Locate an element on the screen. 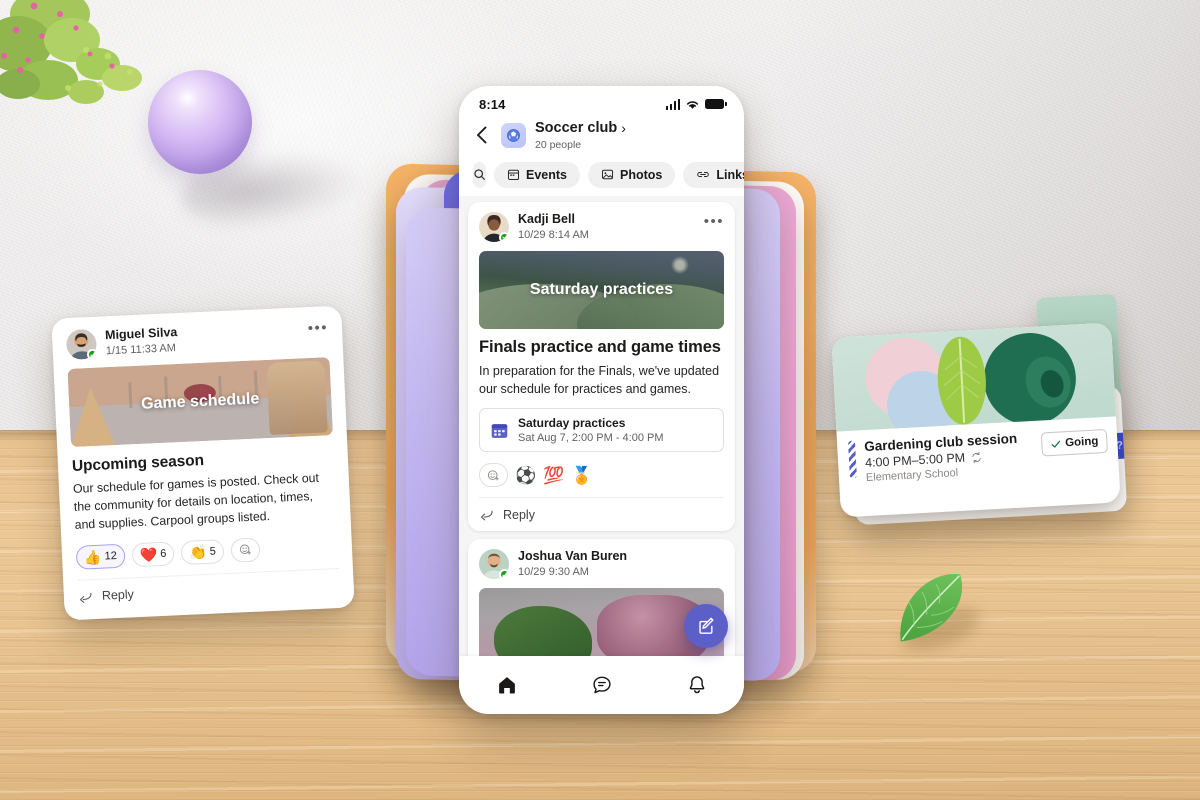  post-timestamp: 10/29 8:14 AM is located at coordinates (553, 234).